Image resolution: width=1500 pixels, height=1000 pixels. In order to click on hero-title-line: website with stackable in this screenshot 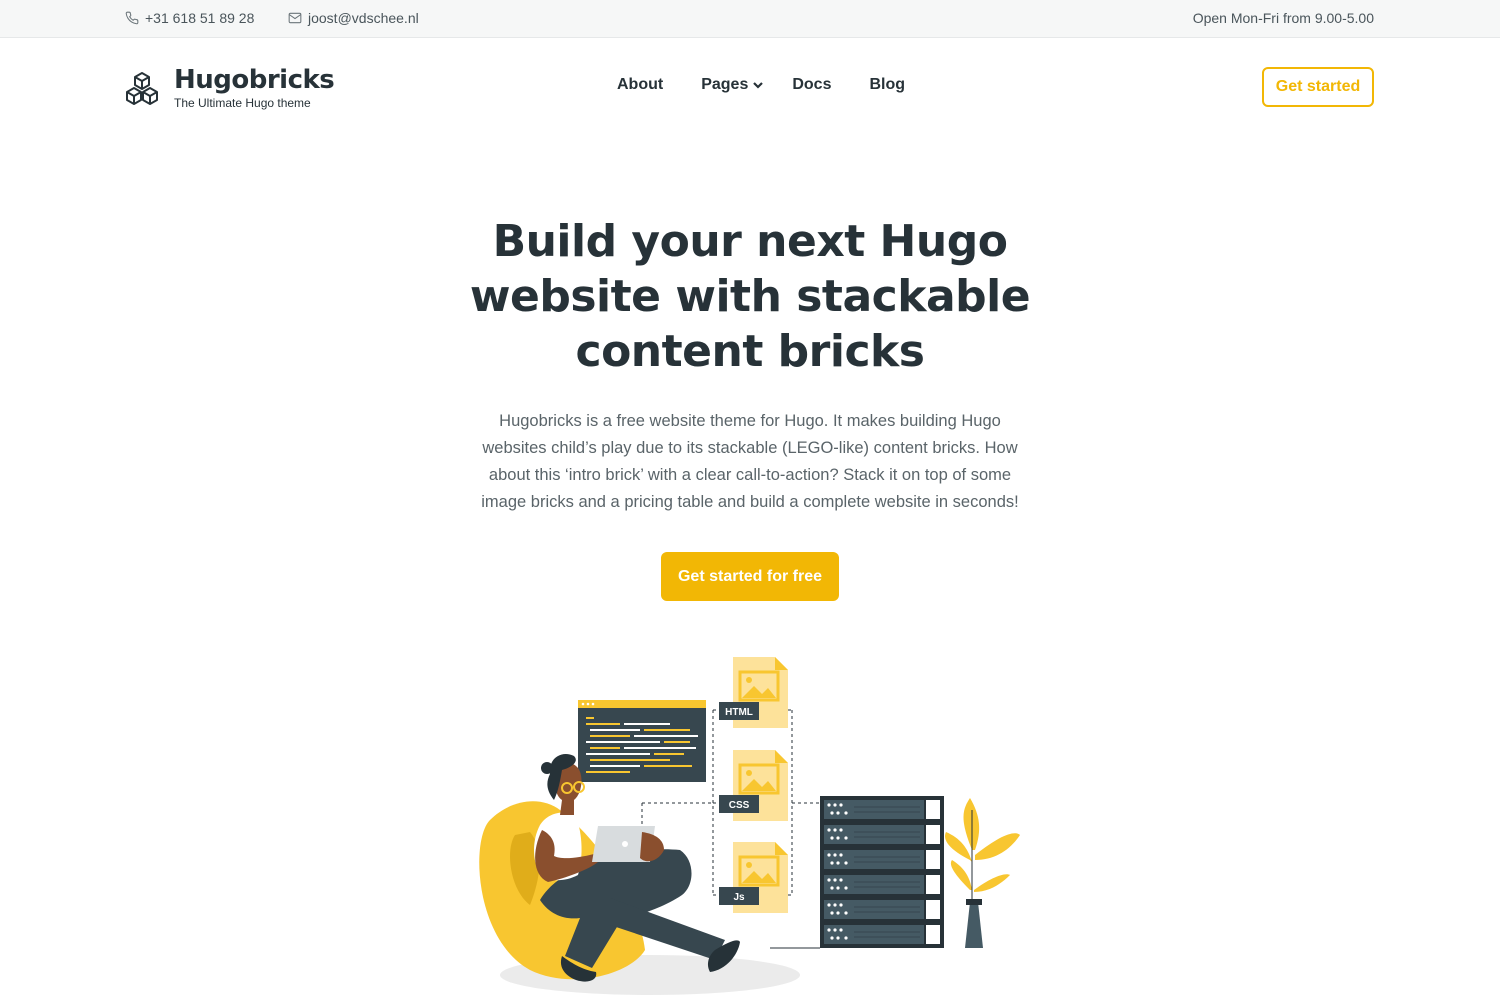, I will do `click(750, 296)`.